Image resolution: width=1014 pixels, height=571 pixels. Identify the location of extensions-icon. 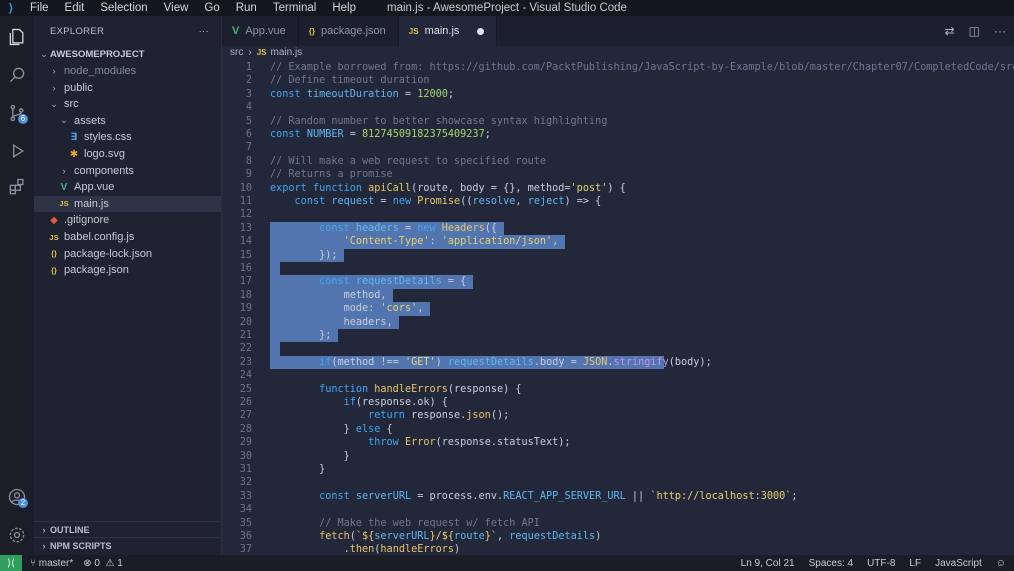
(17, 187).